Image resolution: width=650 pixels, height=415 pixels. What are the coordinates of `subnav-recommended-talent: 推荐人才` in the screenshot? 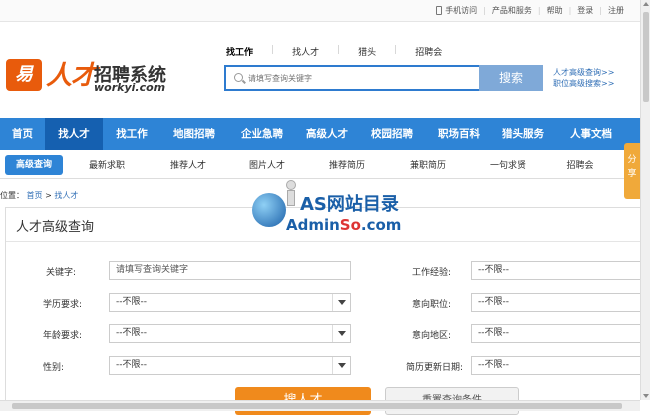 It's located at (188, 164).